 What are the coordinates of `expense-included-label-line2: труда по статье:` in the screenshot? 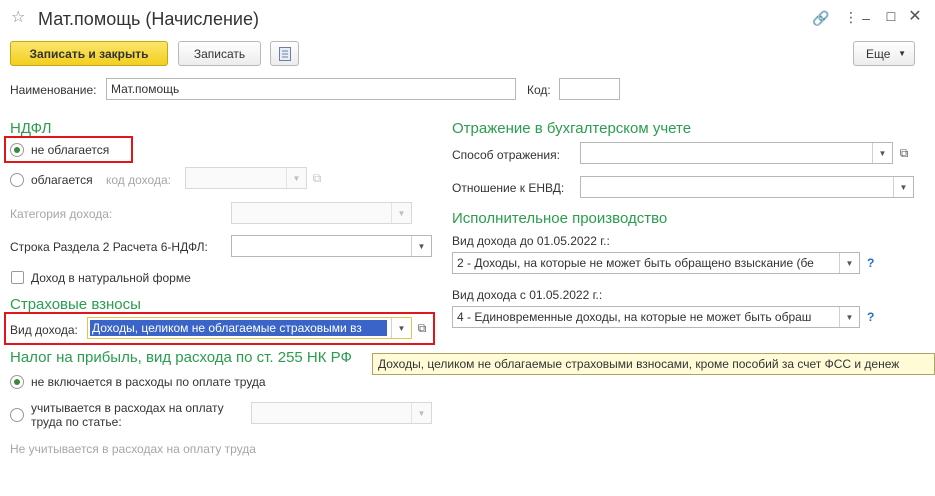 It's located at (76, 422).